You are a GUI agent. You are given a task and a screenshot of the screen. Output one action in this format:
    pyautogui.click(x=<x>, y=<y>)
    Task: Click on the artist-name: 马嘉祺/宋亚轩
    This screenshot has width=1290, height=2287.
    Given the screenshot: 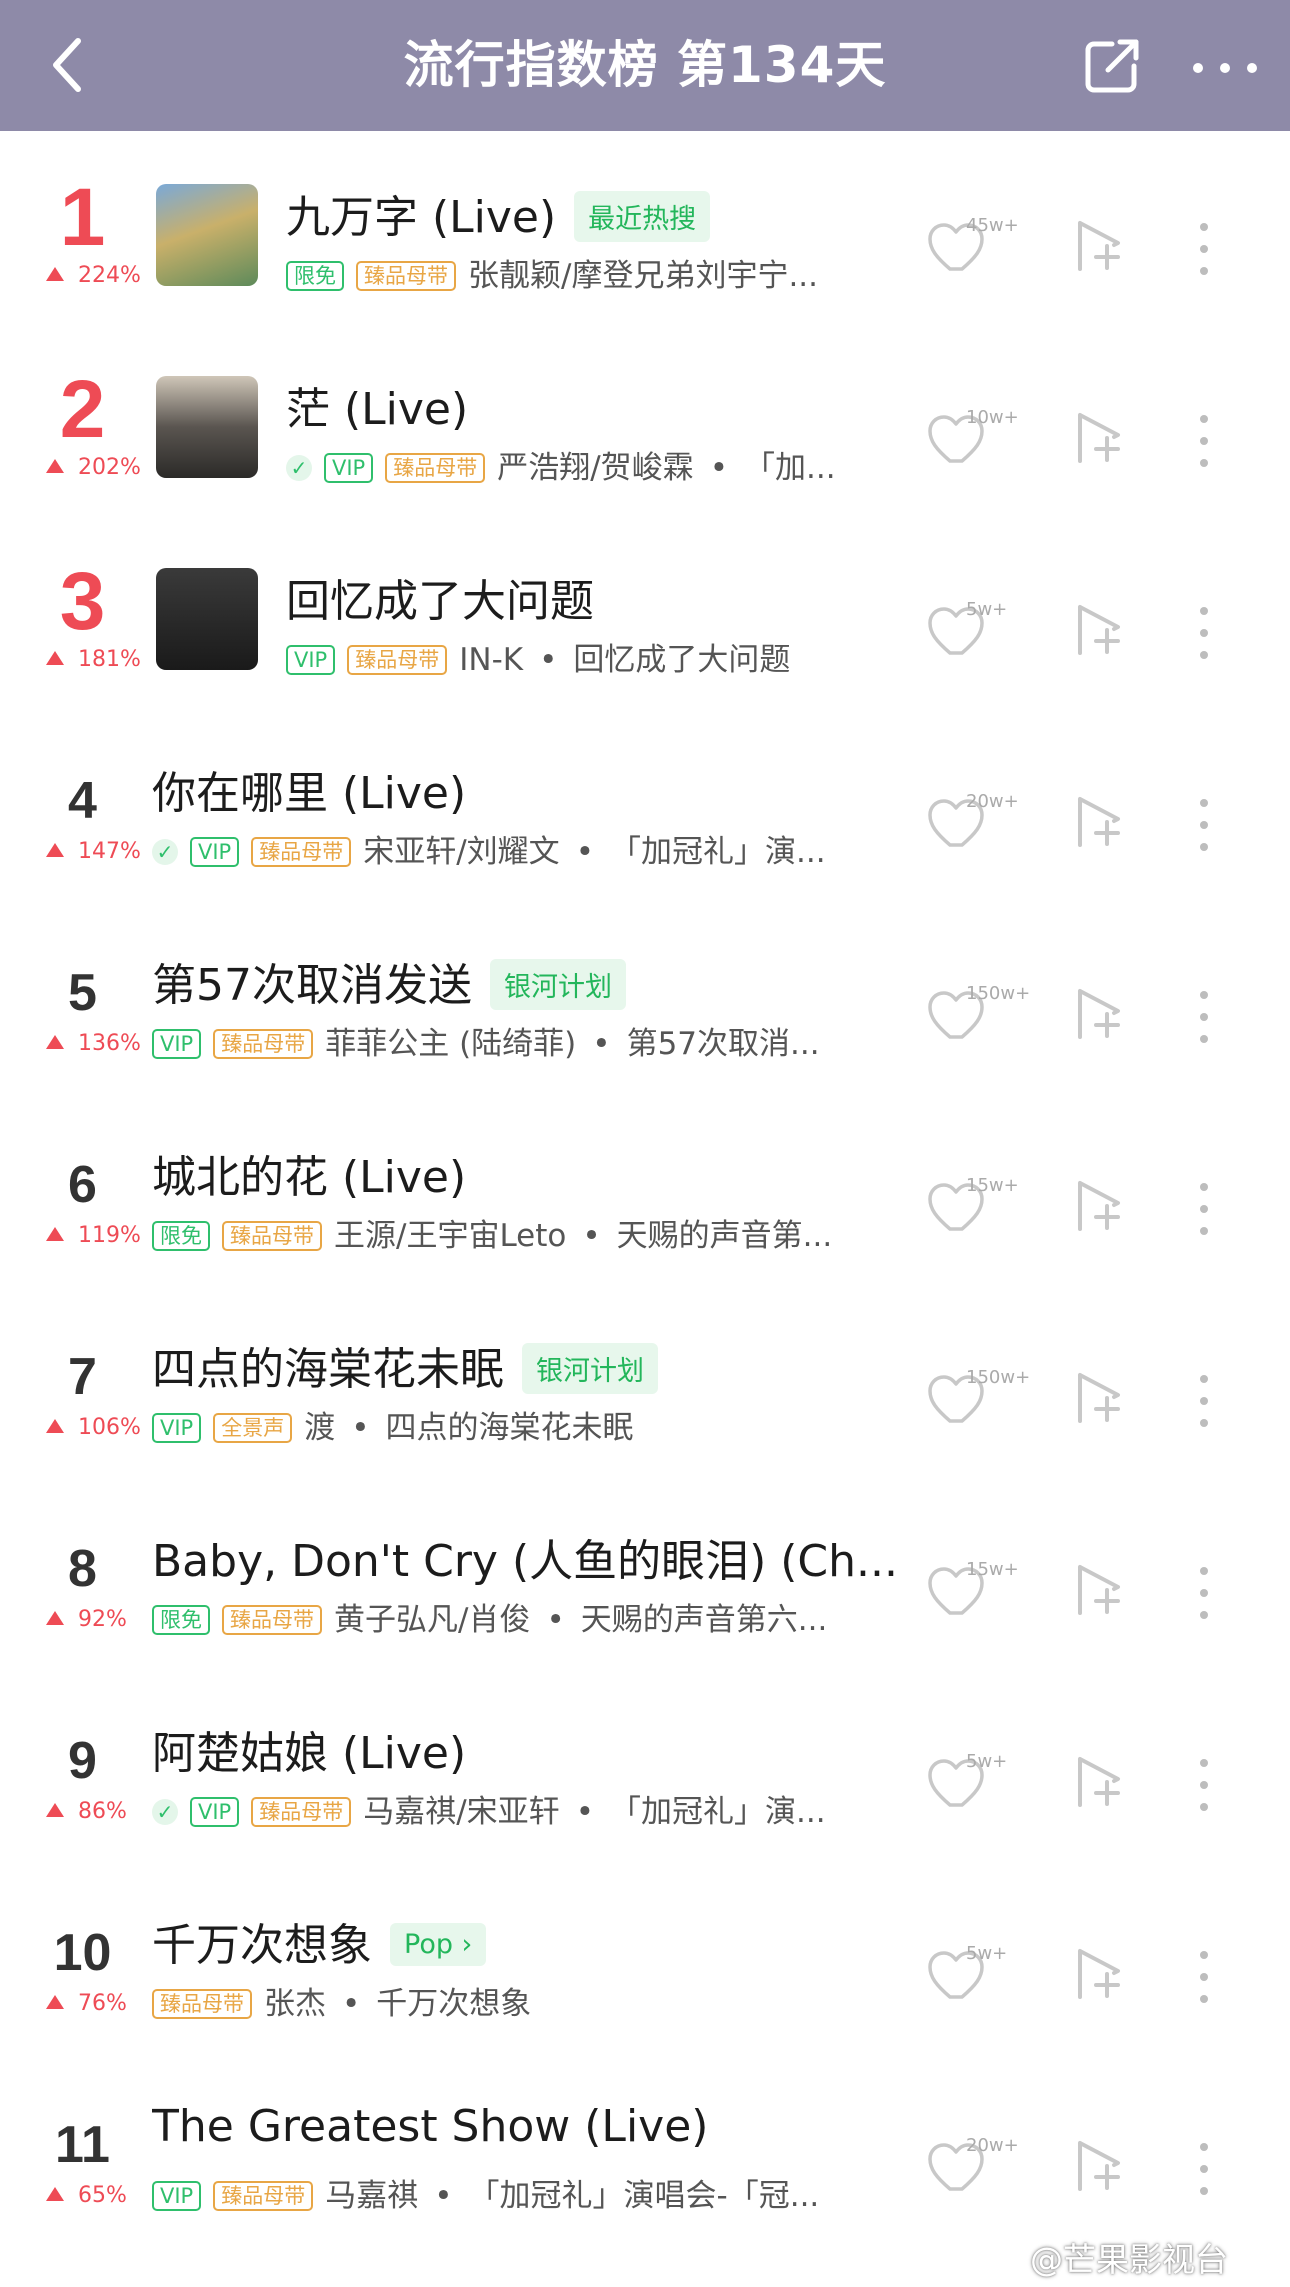 What is the action you would take?
    pyautogui.click(x=461, y=1812)
    